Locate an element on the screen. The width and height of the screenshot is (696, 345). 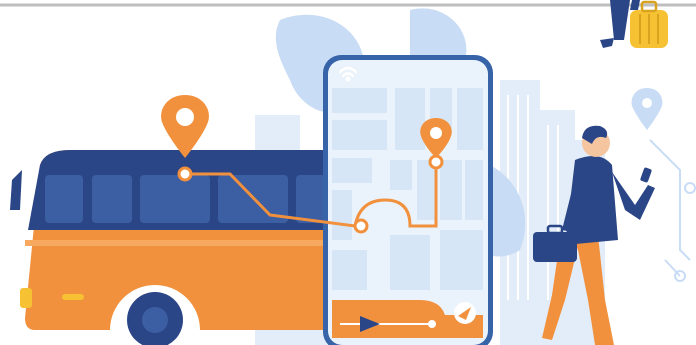
navigation-arrow-icon is located at coordinates (465, 313).